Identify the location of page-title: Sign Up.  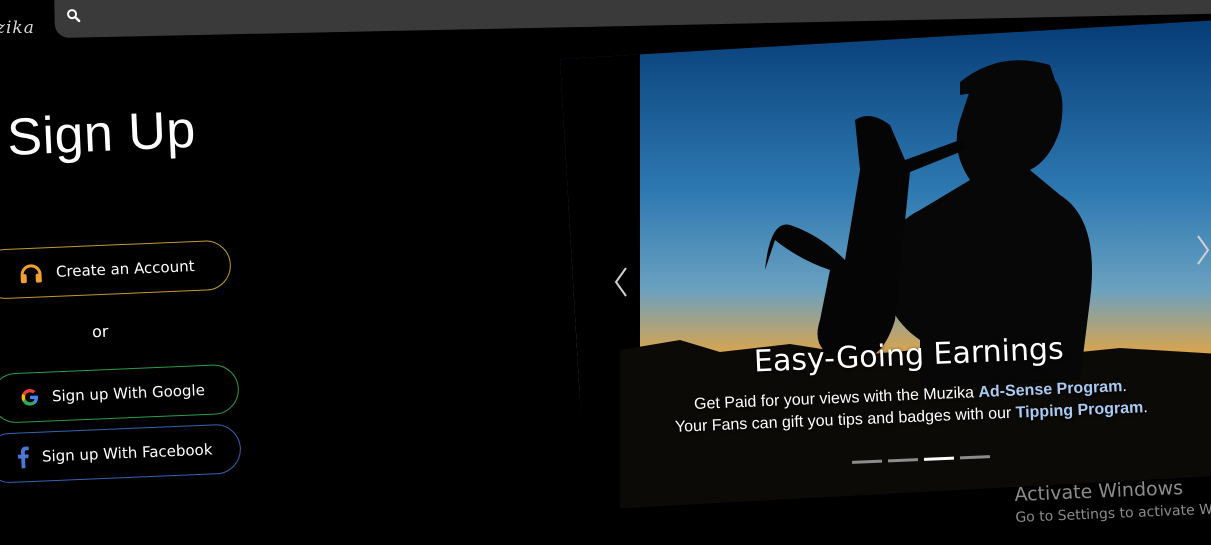
(101, 133).